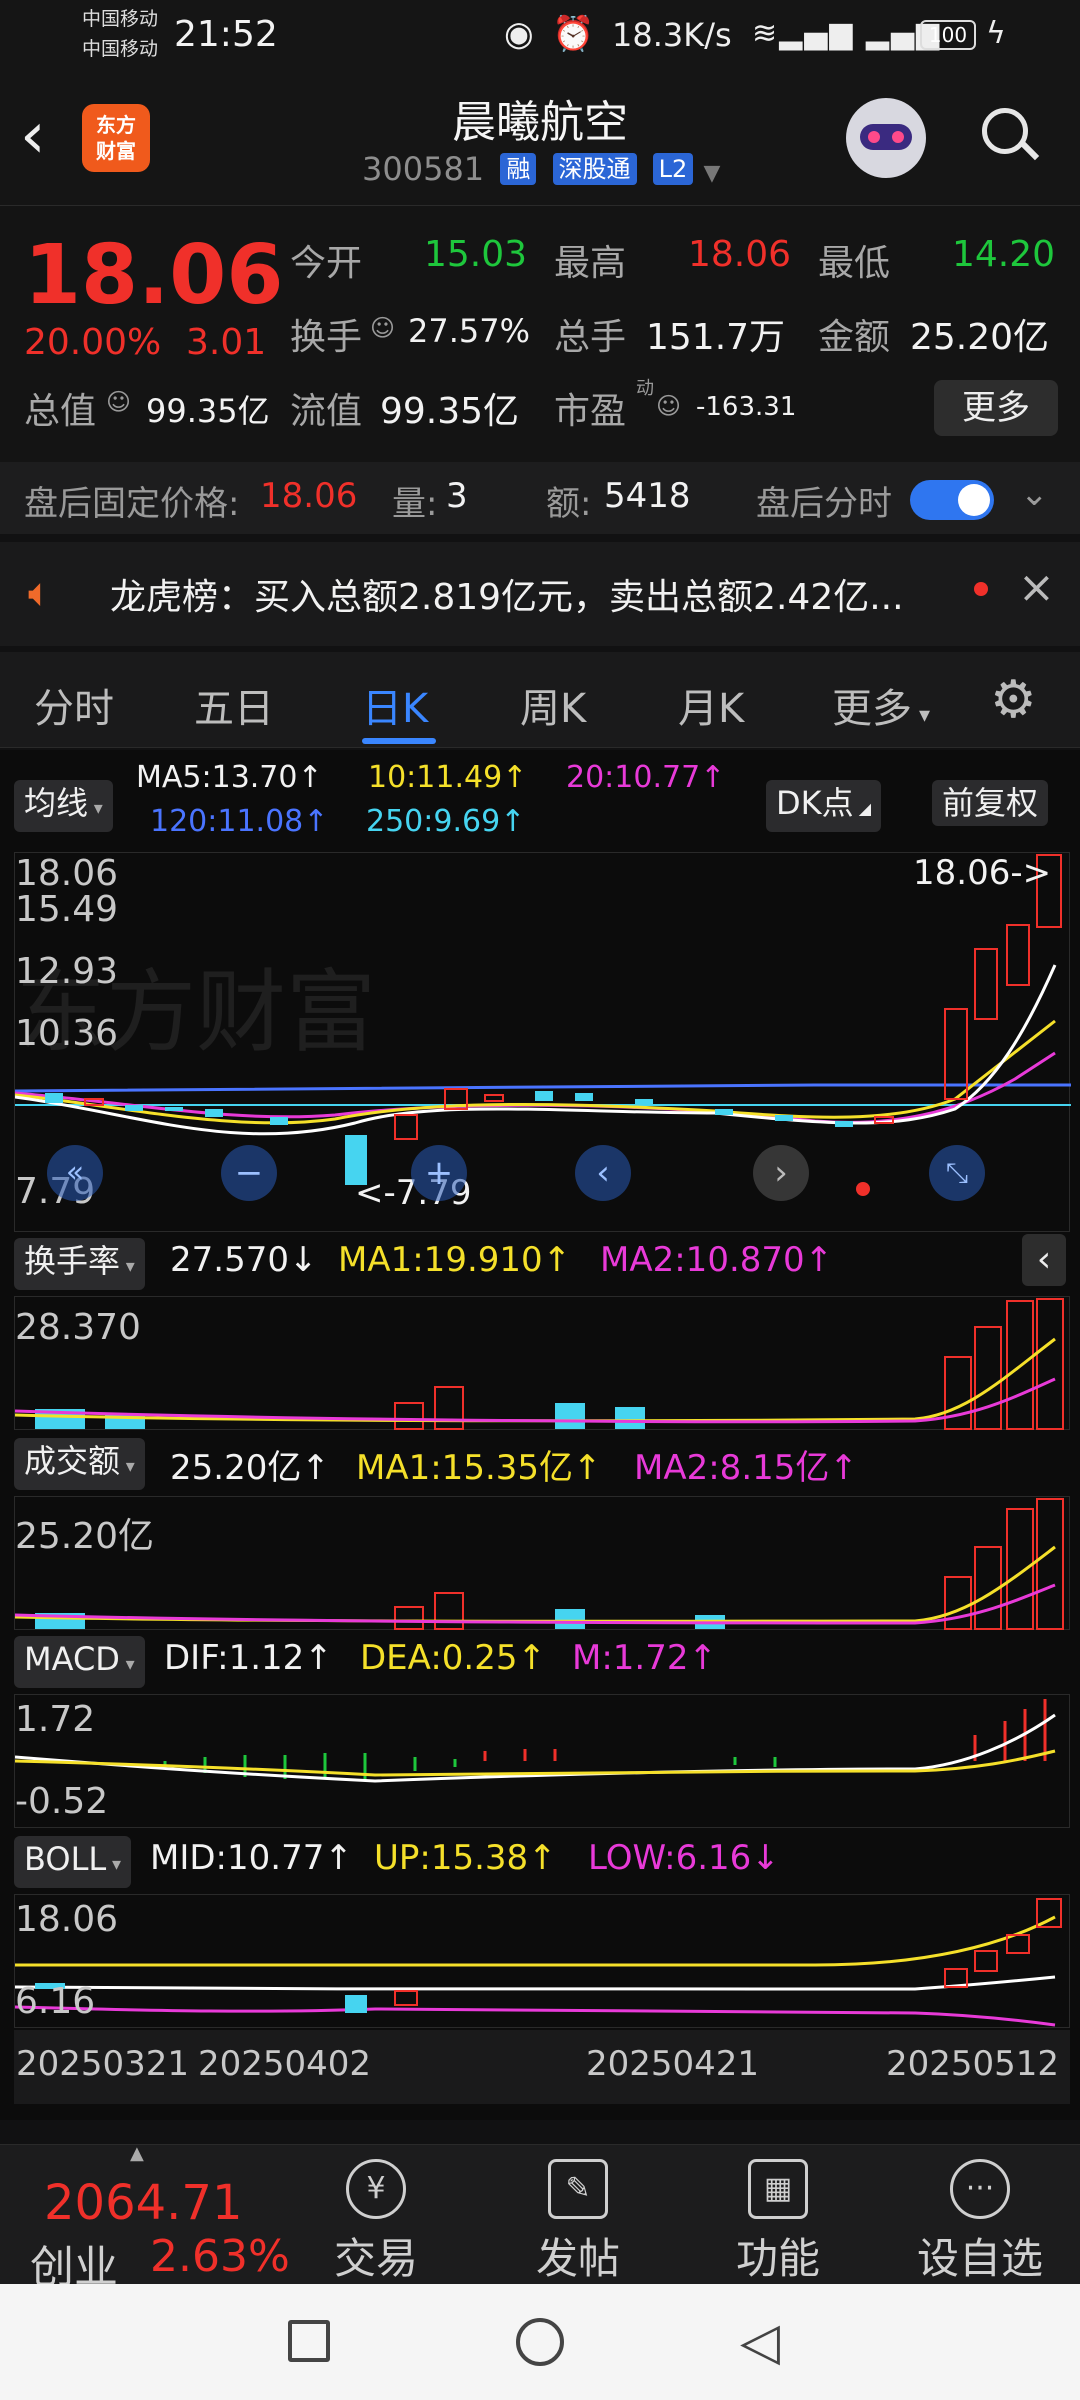 The image size is (1080, 2400). What do you see at coordinates (448, 777) in the screenshot?
I see `ma10-label: 10:11.49↑` at bounding box center [448, 777].